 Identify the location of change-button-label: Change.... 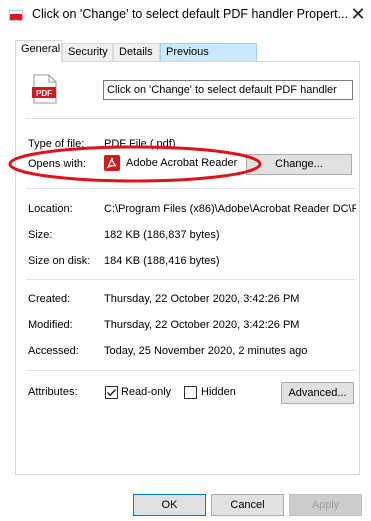
(299, 164).